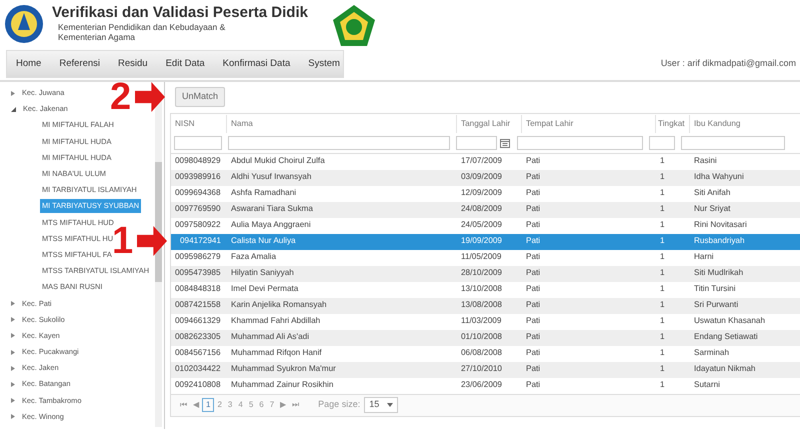 Image resolution: width=800 pixels, height=431 pixels. I want to click on column-header: Tanggal Lahir, so click(489, 123).